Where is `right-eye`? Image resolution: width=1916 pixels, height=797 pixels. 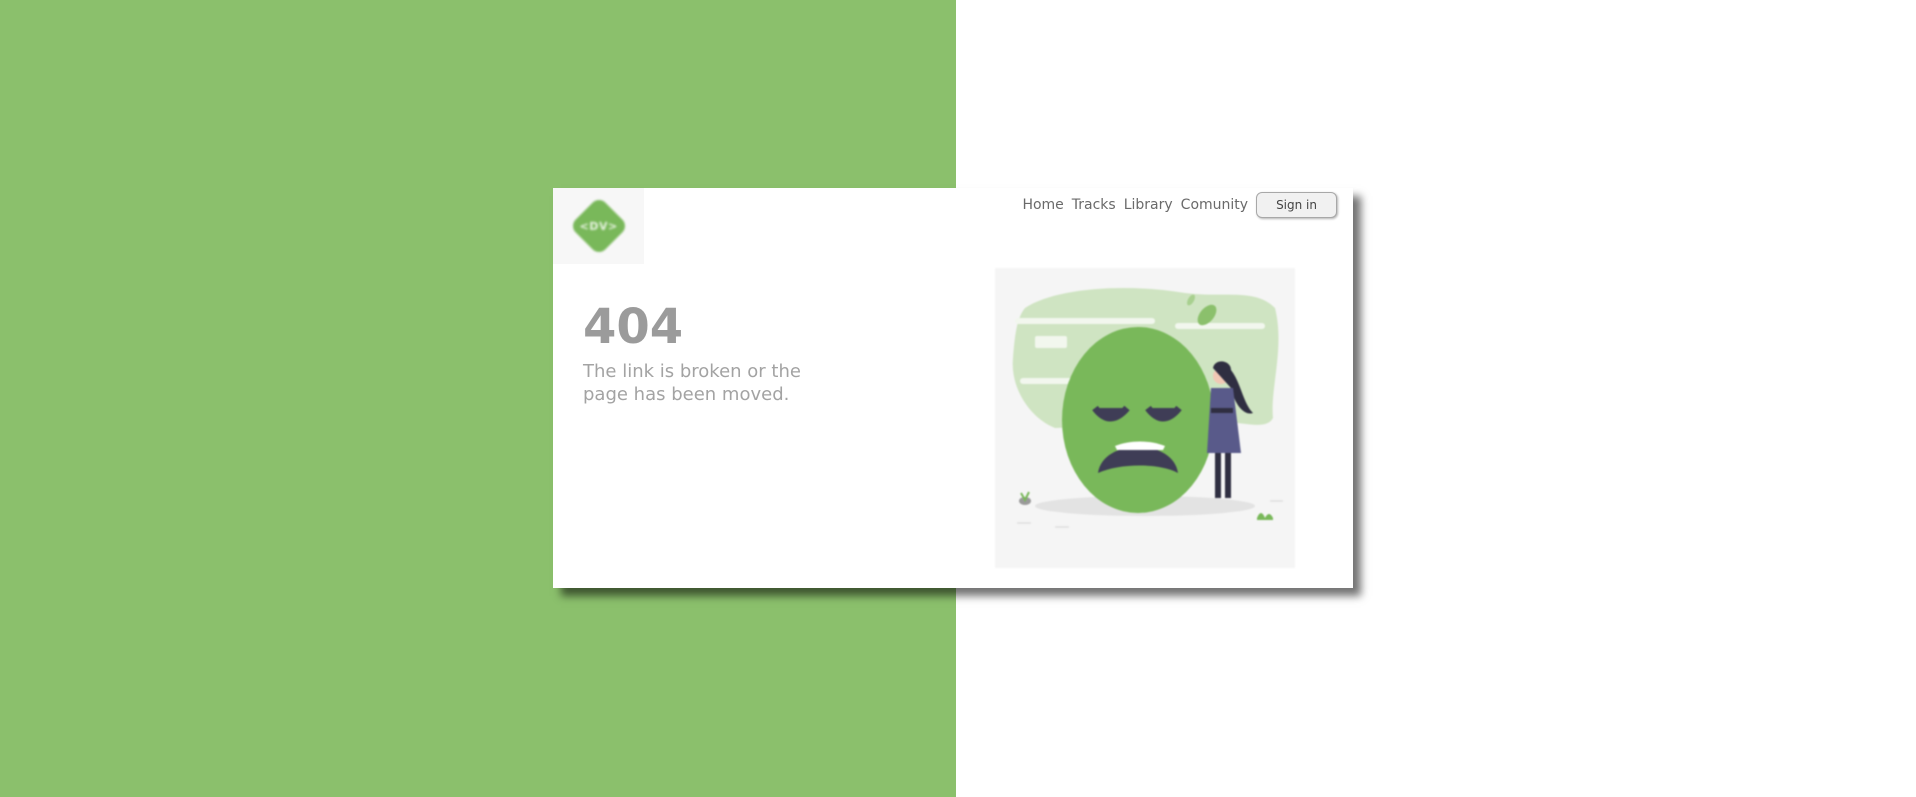
right-eye is located at coordinates (1163, 413).